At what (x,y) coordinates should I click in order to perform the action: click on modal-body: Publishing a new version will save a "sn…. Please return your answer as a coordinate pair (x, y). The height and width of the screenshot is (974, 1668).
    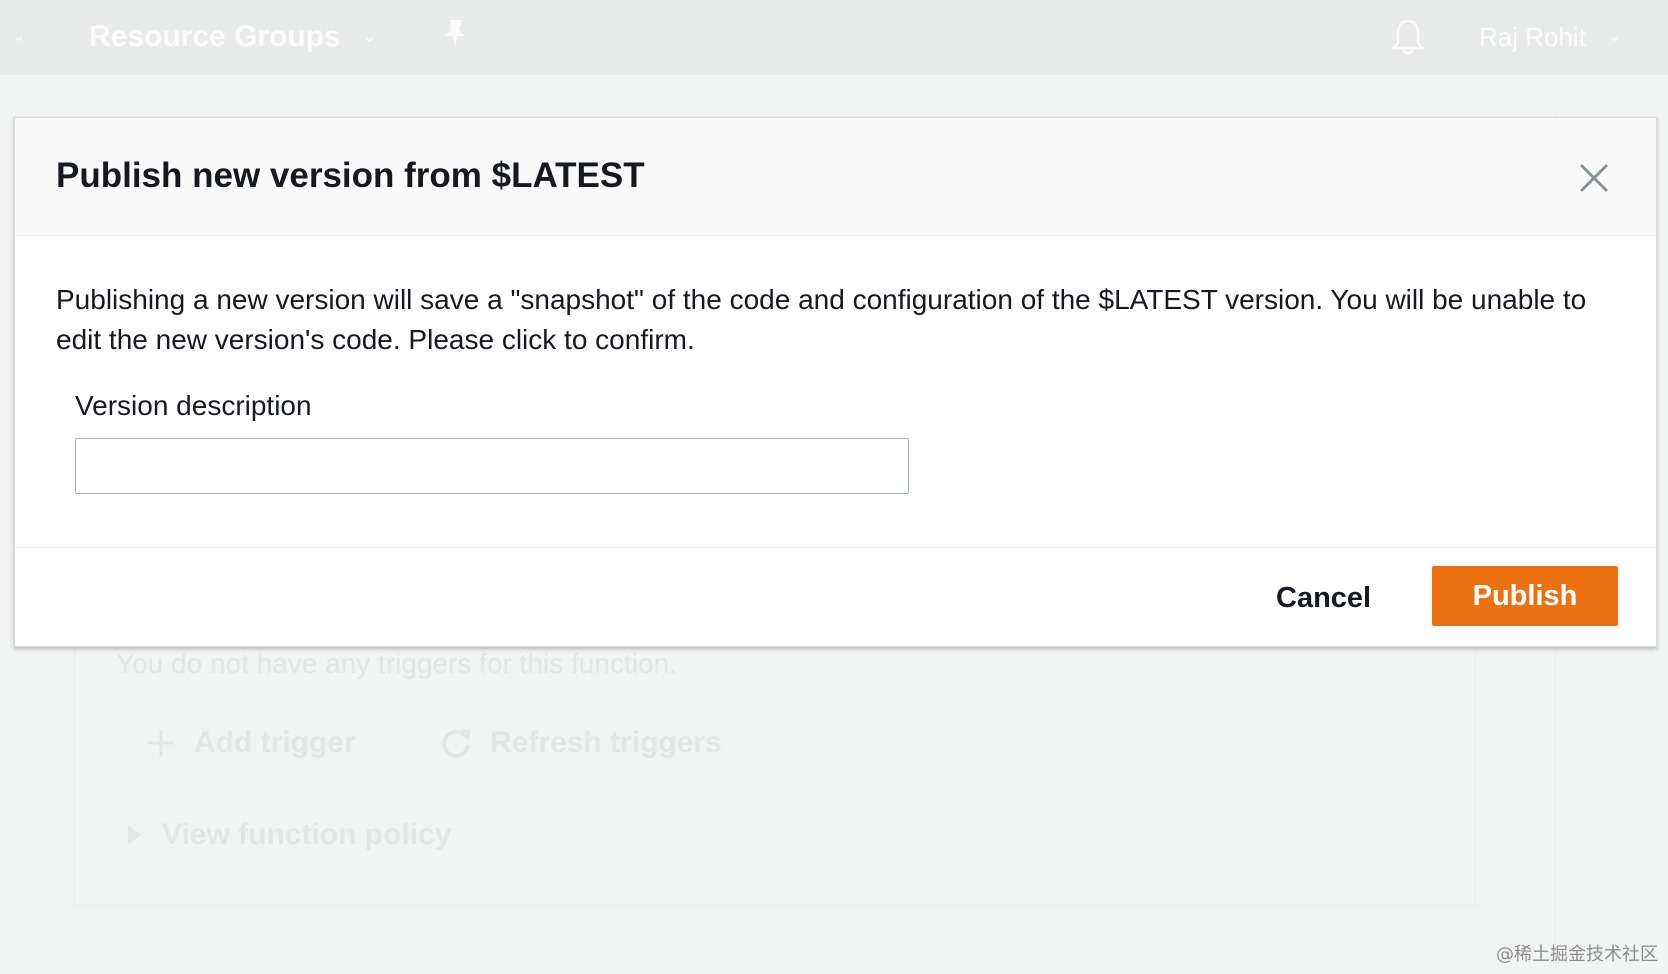
    Looking at the image, I should click on (846, 320).